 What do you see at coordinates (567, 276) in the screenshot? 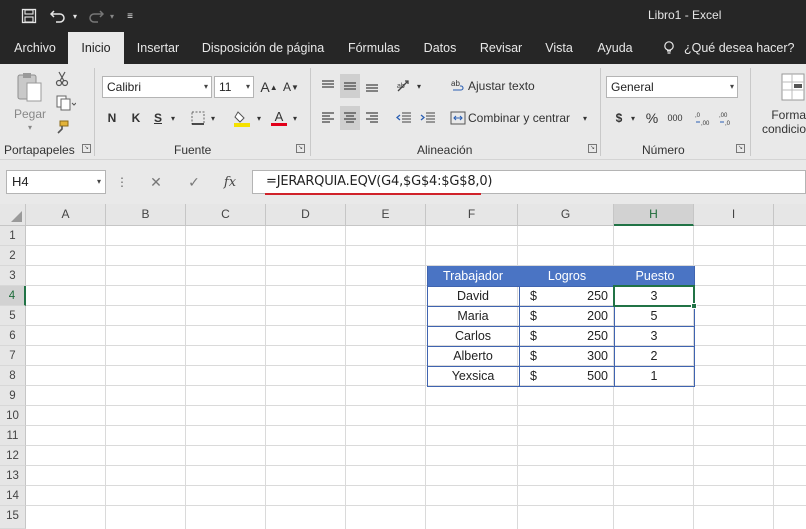
I see `table-header-logros: Logros` at bounding box center [567, 276].